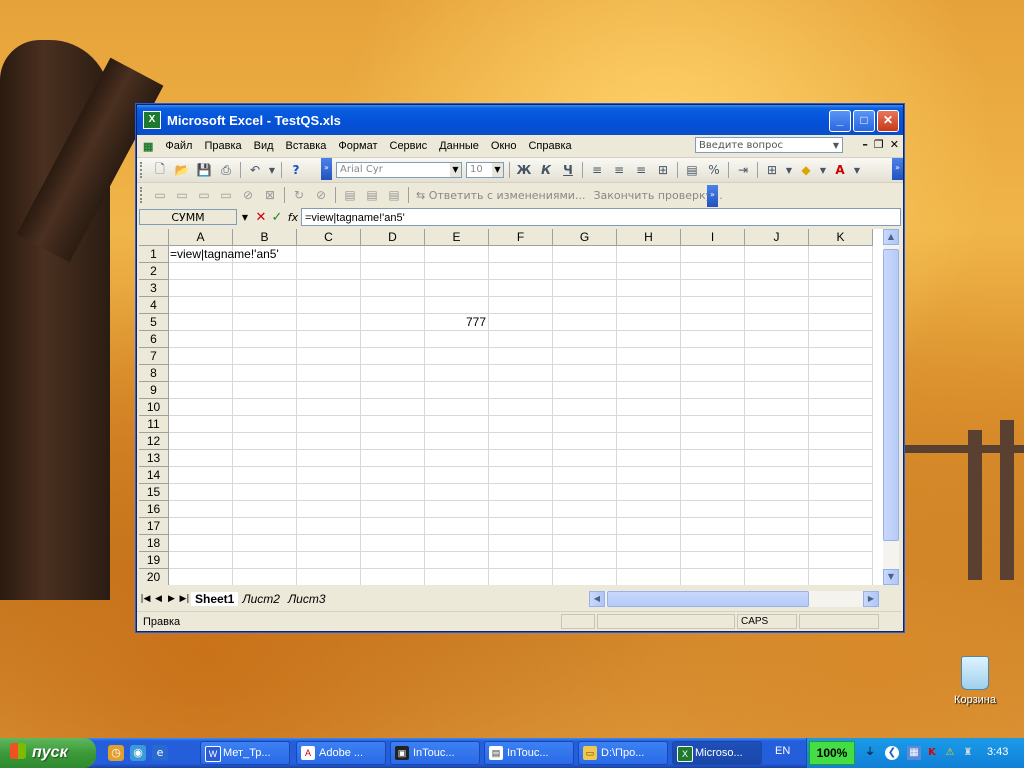 This screenshot has width=1024, height=768. I want to click on cell-e7, so click(457, 356).